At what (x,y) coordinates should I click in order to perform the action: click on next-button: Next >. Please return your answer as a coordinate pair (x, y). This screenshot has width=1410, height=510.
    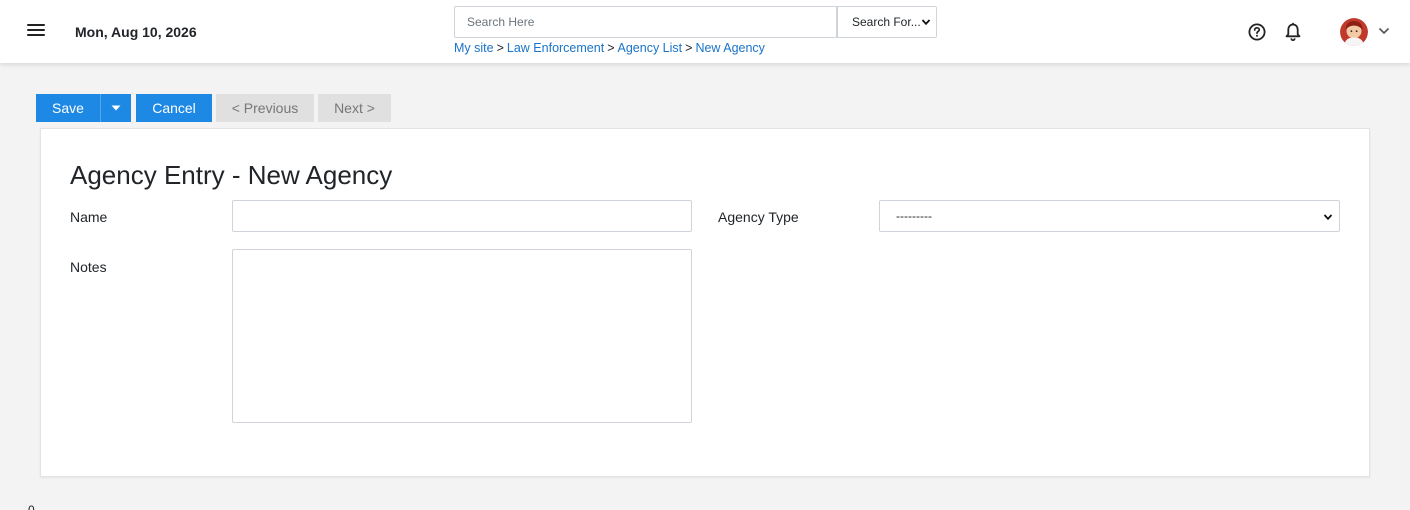
    Looking at the image, I should click on (354, 108).